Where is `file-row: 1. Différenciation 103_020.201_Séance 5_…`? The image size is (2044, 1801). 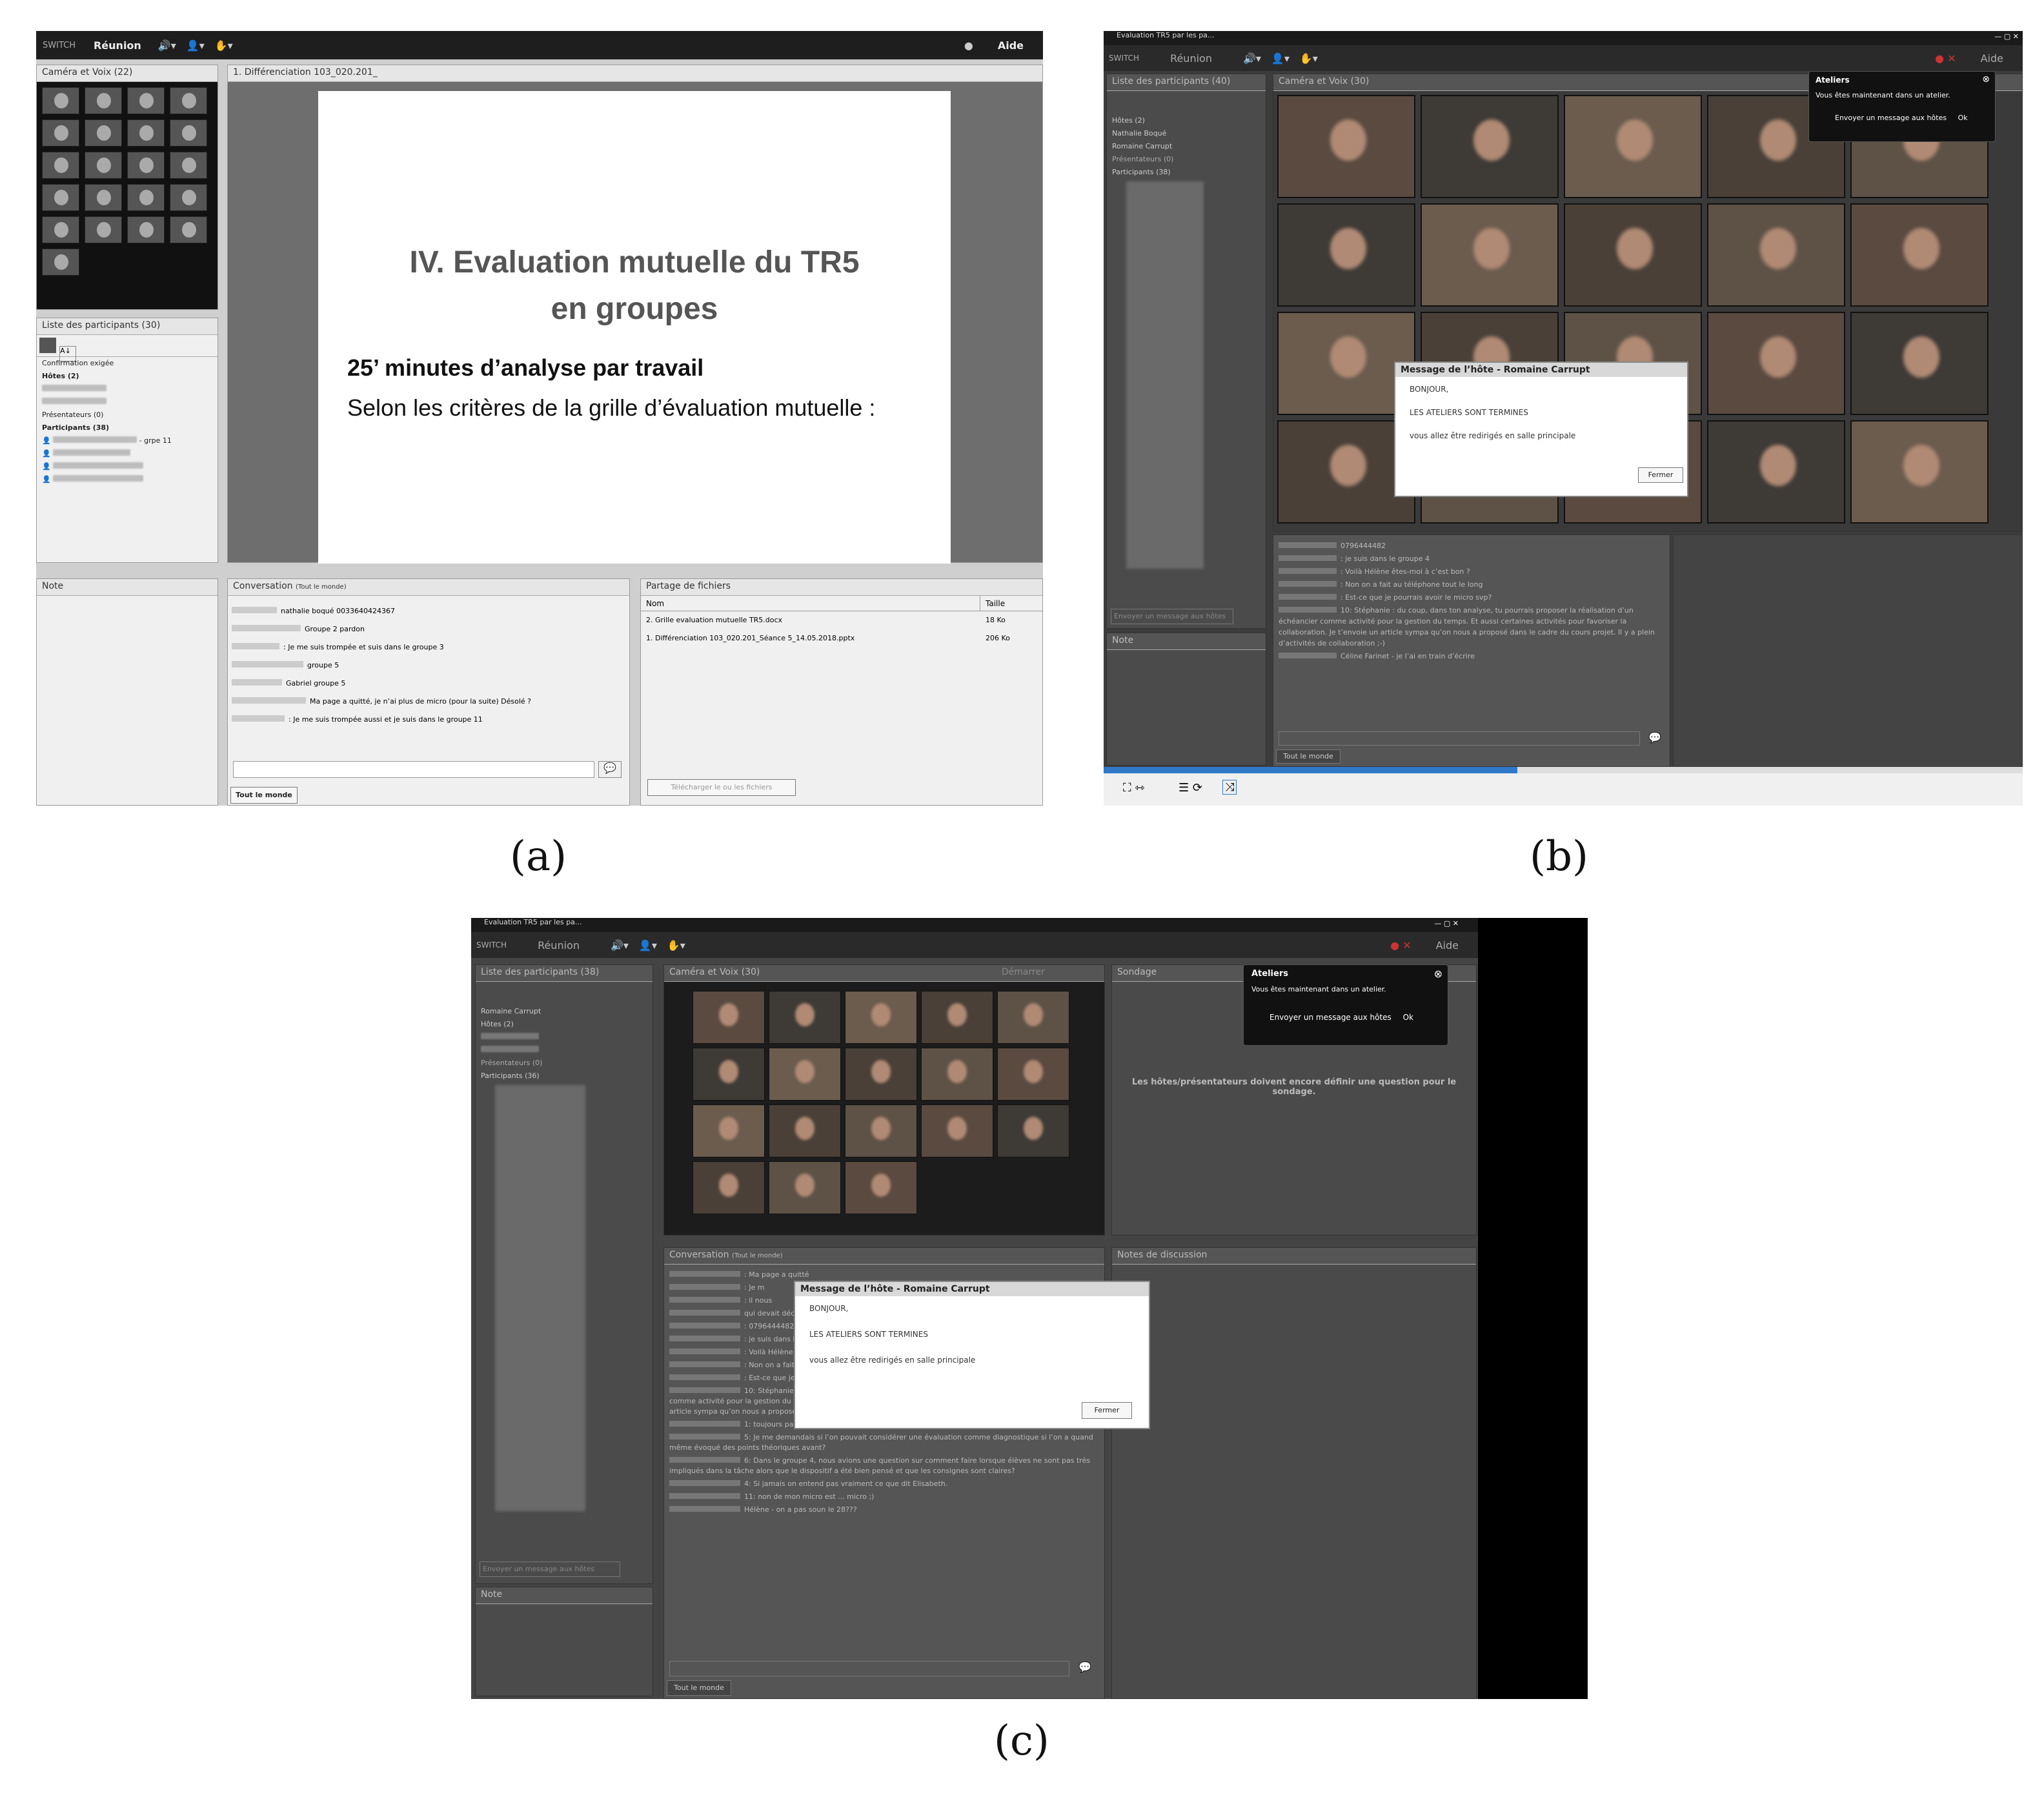 file-row: 1. Différenciation 103_020.201_Séance 5_… is located at coordinates (841, 638).